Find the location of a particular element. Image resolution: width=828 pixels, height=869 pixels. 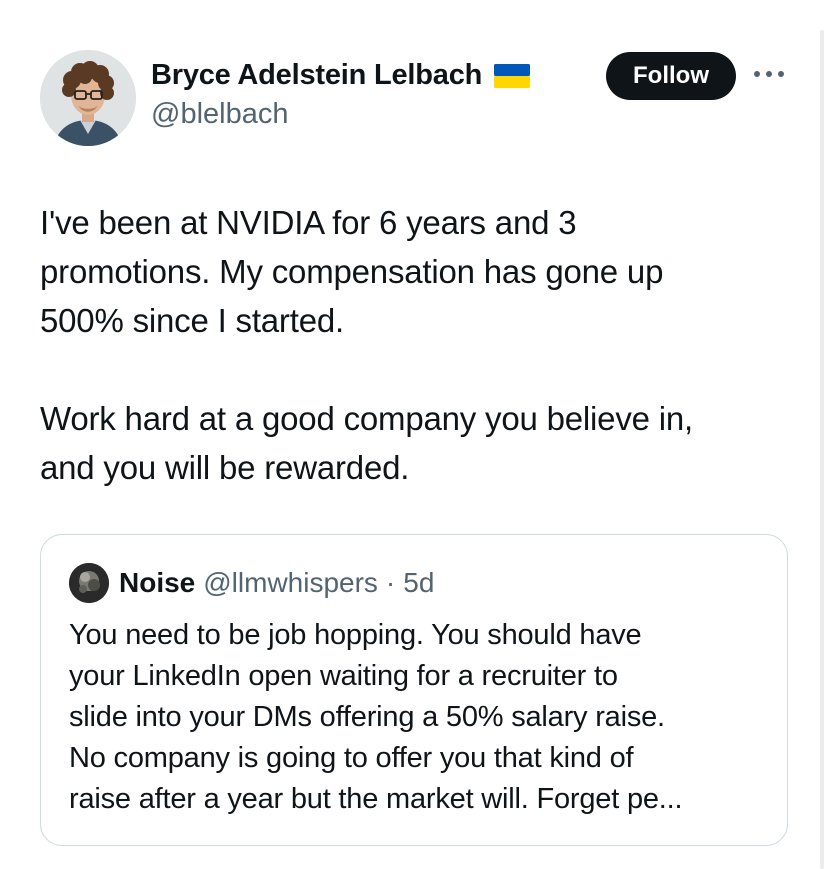

author-avatar is located at coordinates (88, 98).